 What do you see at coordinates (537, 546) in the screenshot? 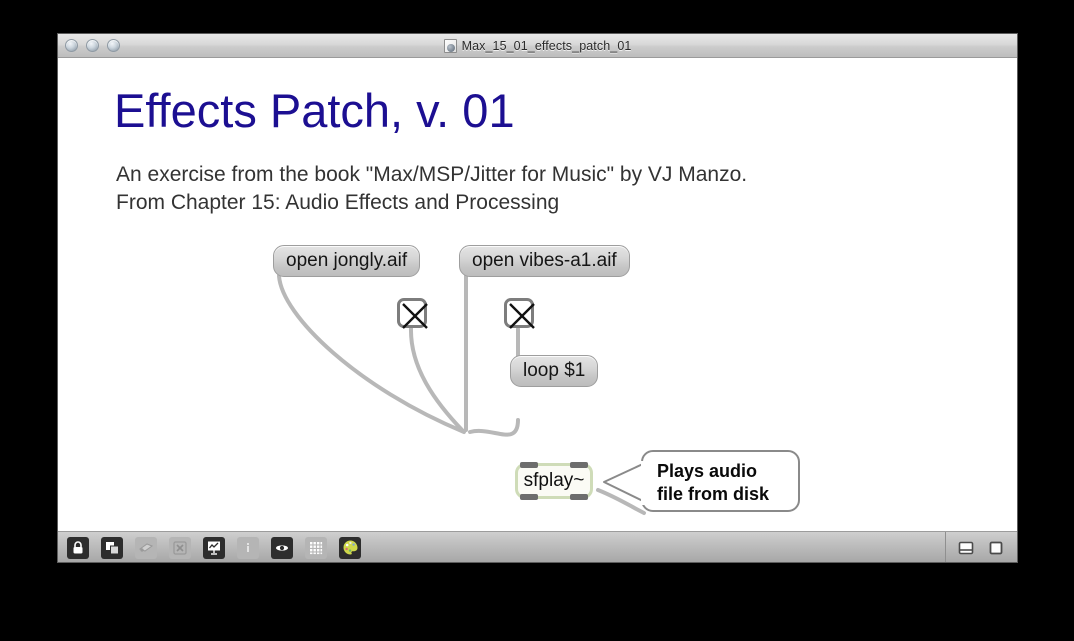
I see `patcher-toolbar` at bounding box center [537, 546].